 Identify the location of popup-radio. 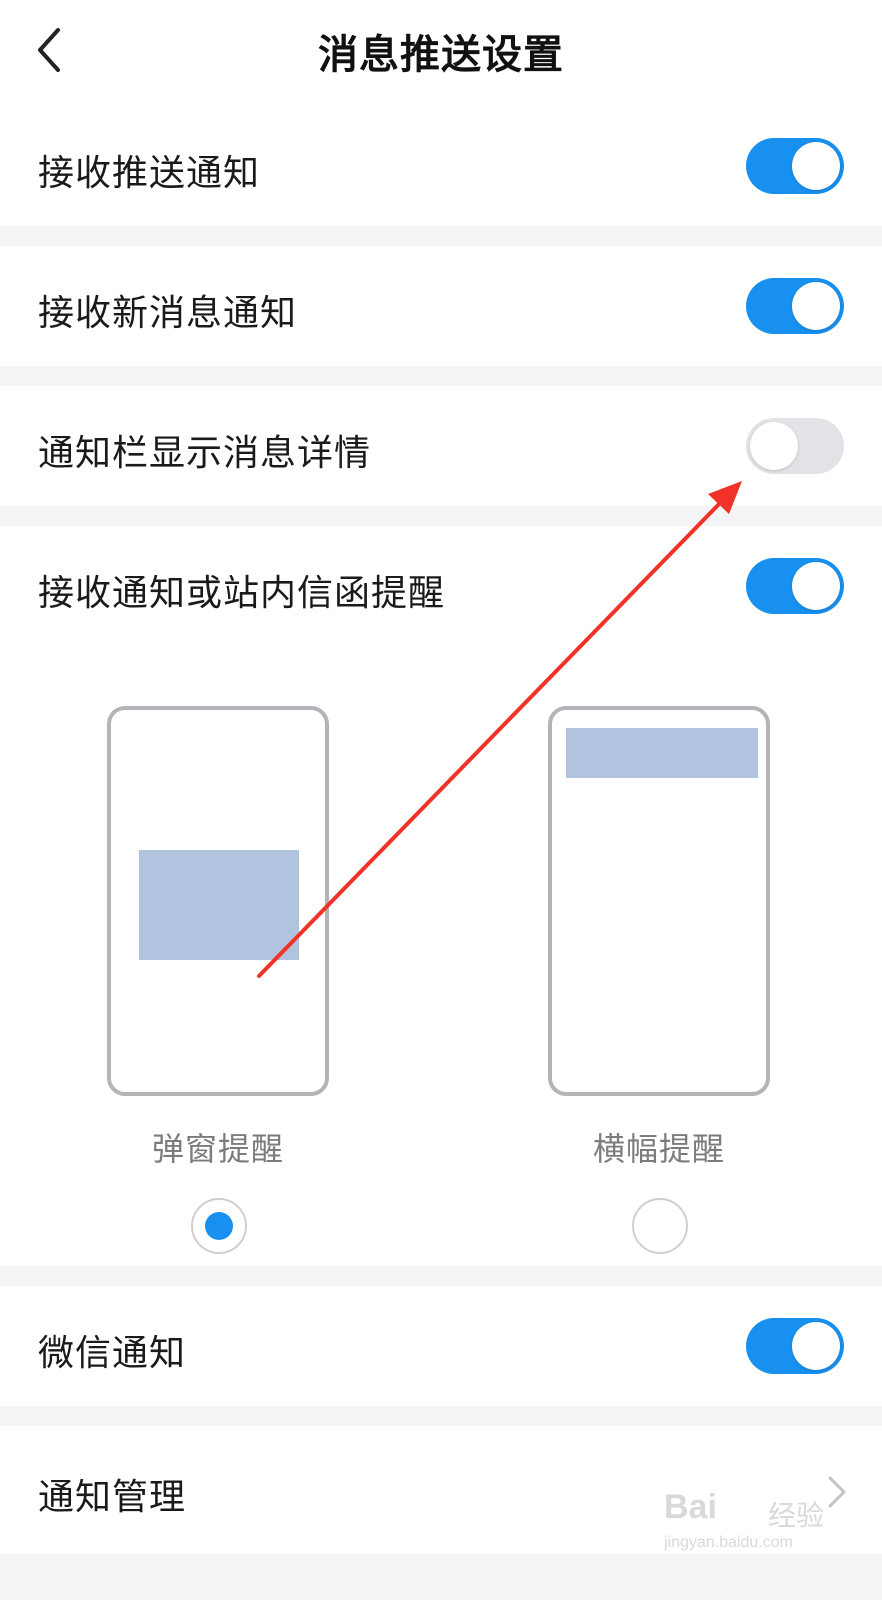
(219, 1226).